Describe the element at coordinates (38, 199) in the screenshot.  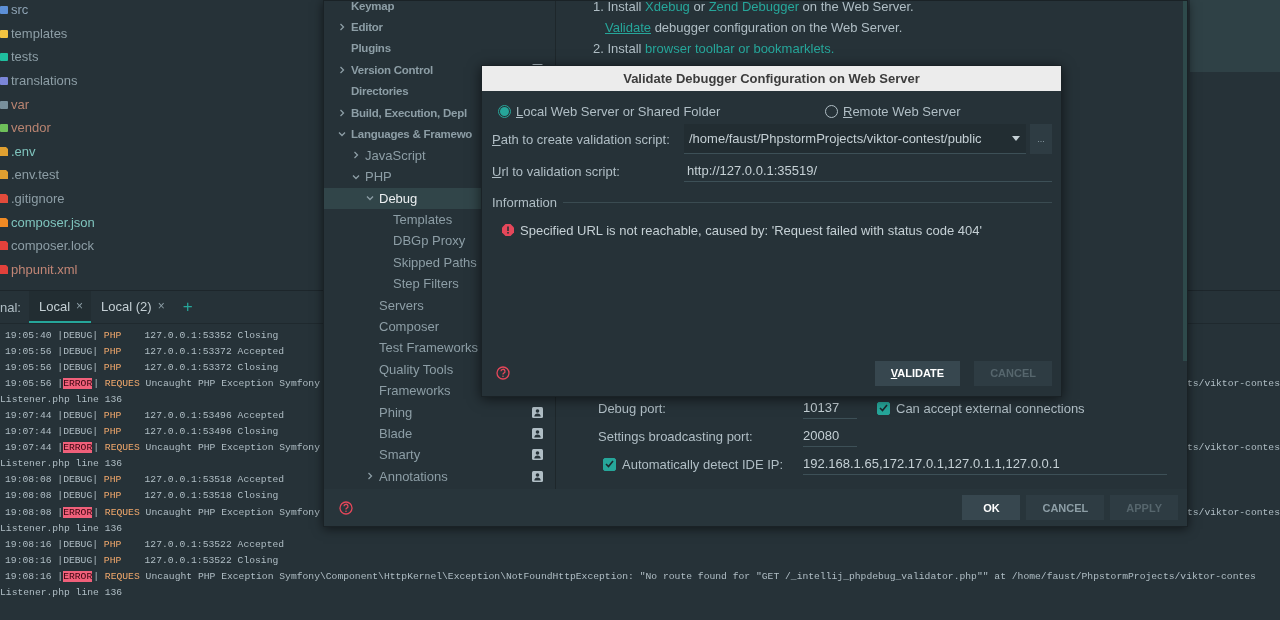
I see `file-tree-item: .gitignore` at that location.